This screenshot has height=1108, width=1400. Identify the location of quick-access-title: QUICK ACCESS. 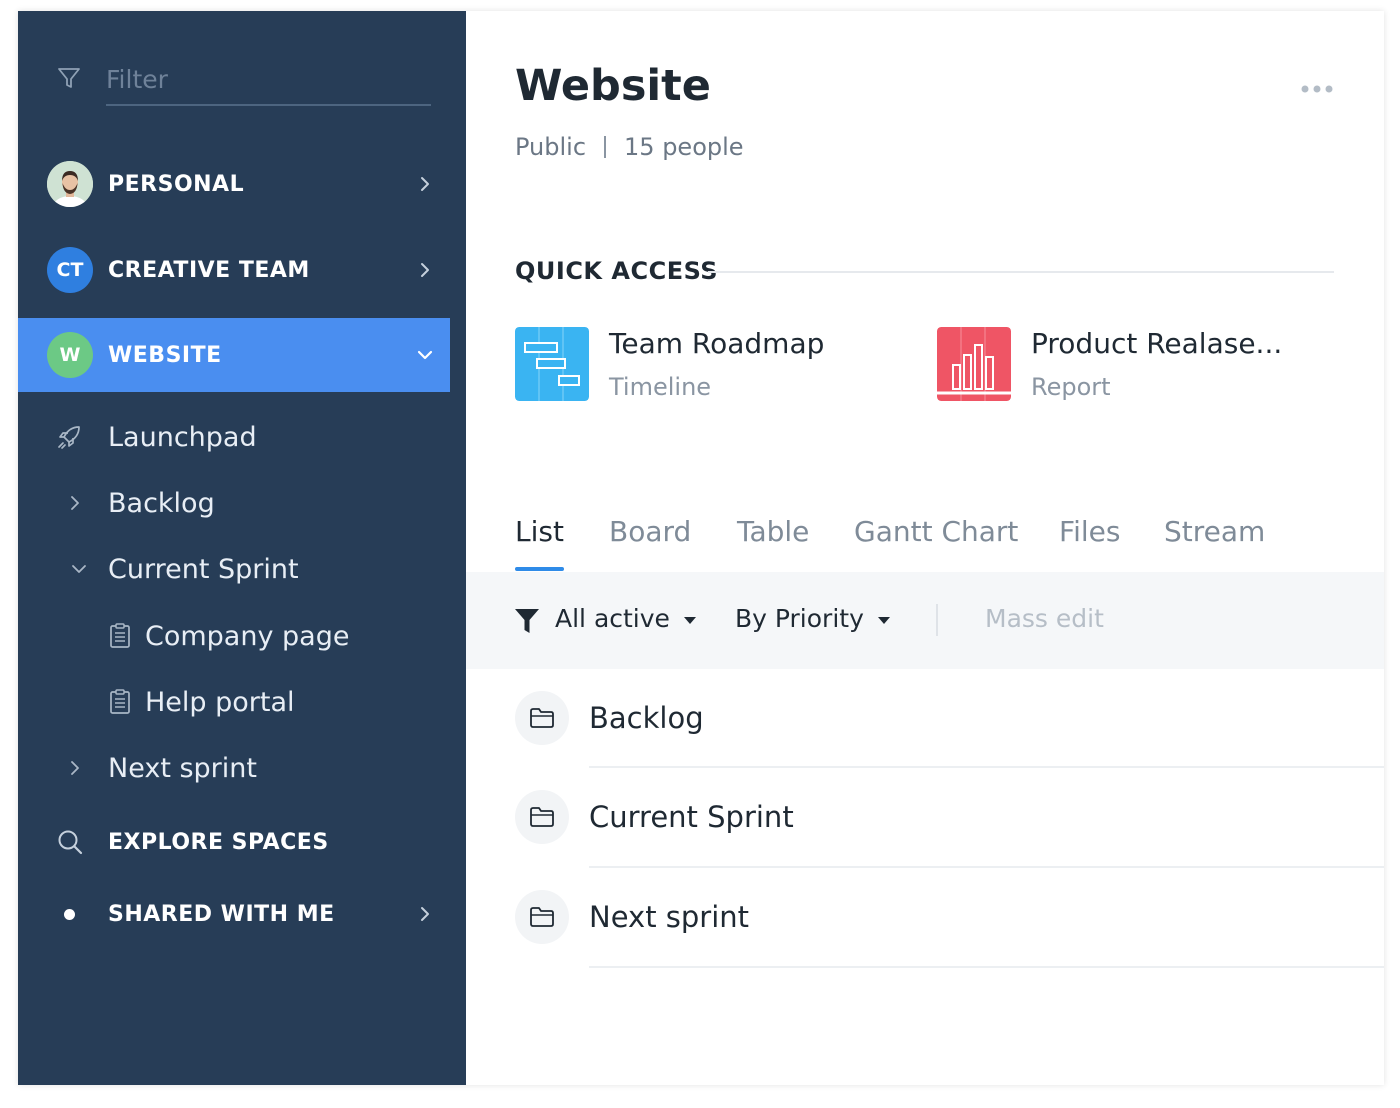
(617, 271).